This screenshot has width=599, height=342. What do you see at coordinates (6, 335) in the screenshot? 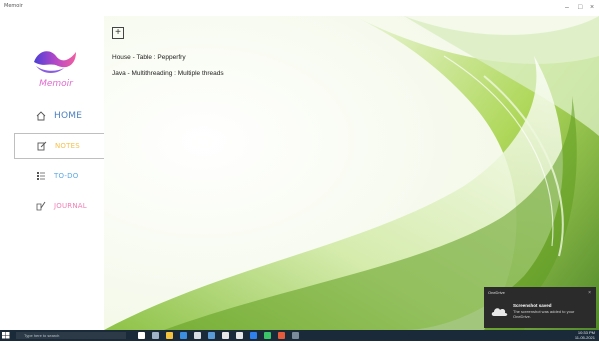
I see `windows-start-icon` at bounding box center [6, 335].